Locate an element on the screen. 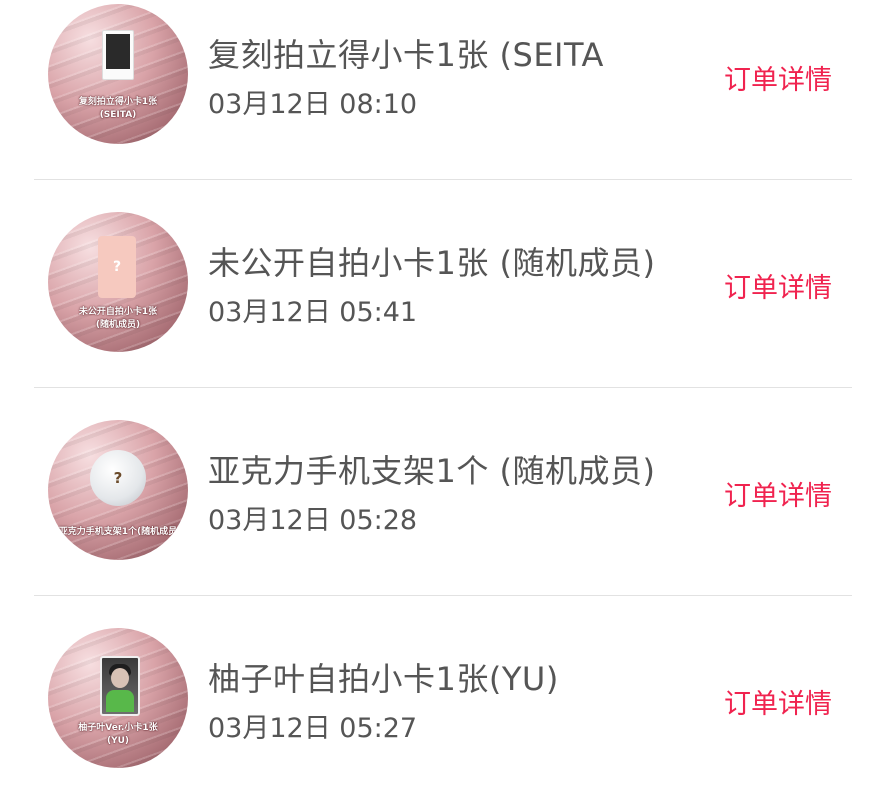 This screenshot has width=886, height=804. thumb-caption-line1: 亚克力手机支架1个(随机成员 is located at coordinates (118, 532).